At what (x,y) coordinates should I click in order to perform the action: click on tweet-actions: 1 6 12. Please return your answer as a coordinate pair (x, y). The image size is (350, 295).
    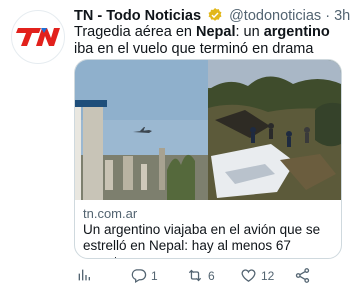
    Looking at the image, I should click on (209, 277).